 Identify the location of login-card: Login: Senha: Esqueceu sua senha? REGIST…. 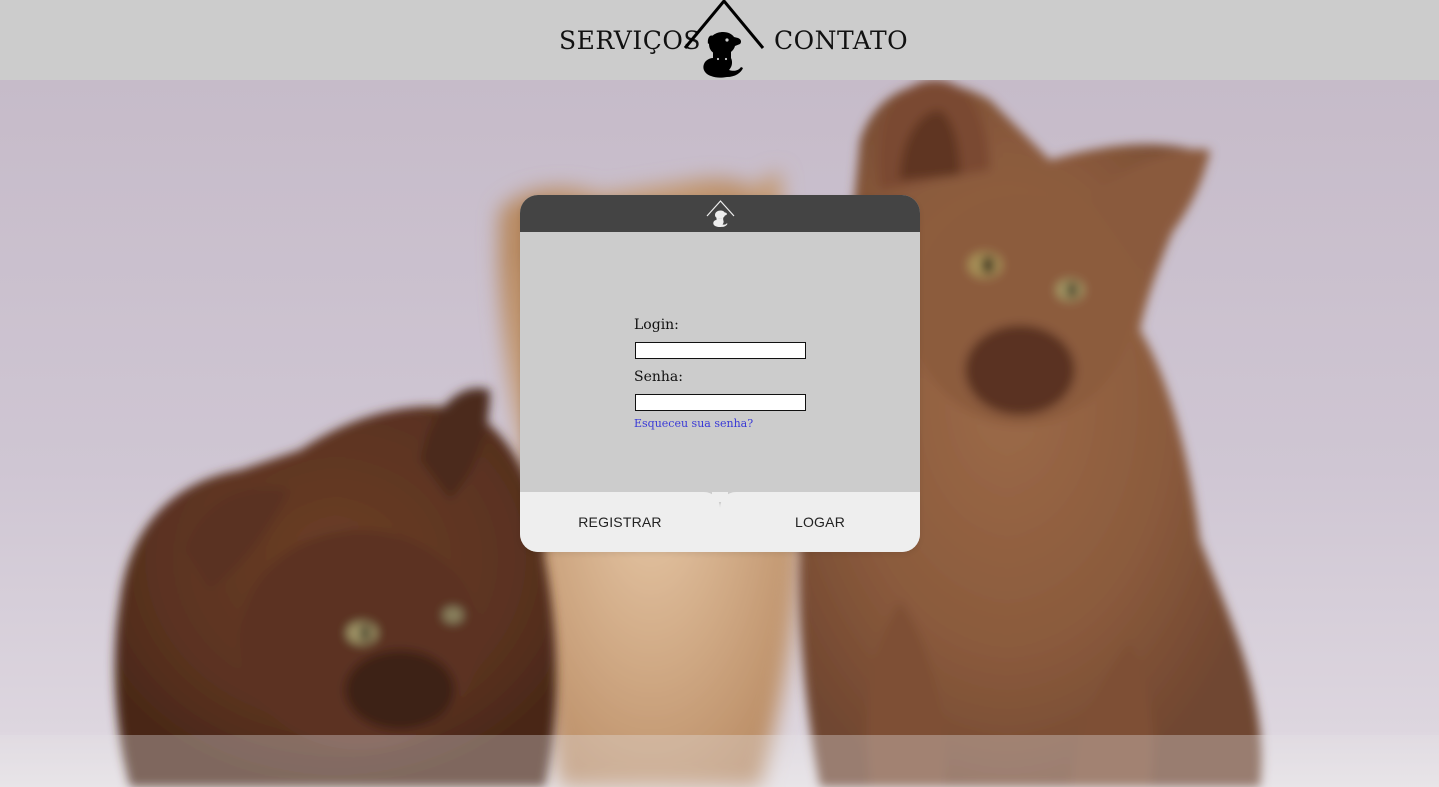
(720, 373).